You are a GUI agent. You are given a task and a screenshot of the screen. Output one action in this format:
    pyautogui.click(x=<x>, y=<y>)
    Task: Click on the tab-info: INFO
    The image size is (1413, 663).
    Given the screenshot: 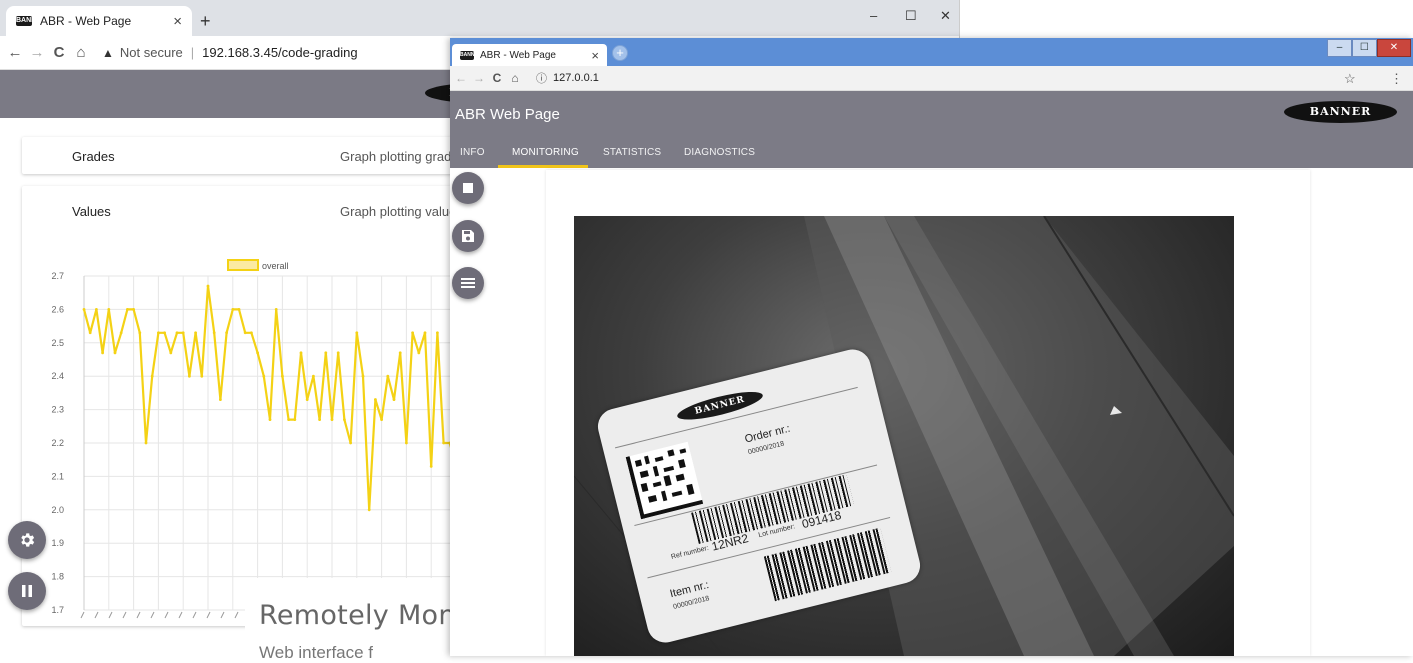 What is the action you would take?
    pyautogui.click(x=472, y=152)
    